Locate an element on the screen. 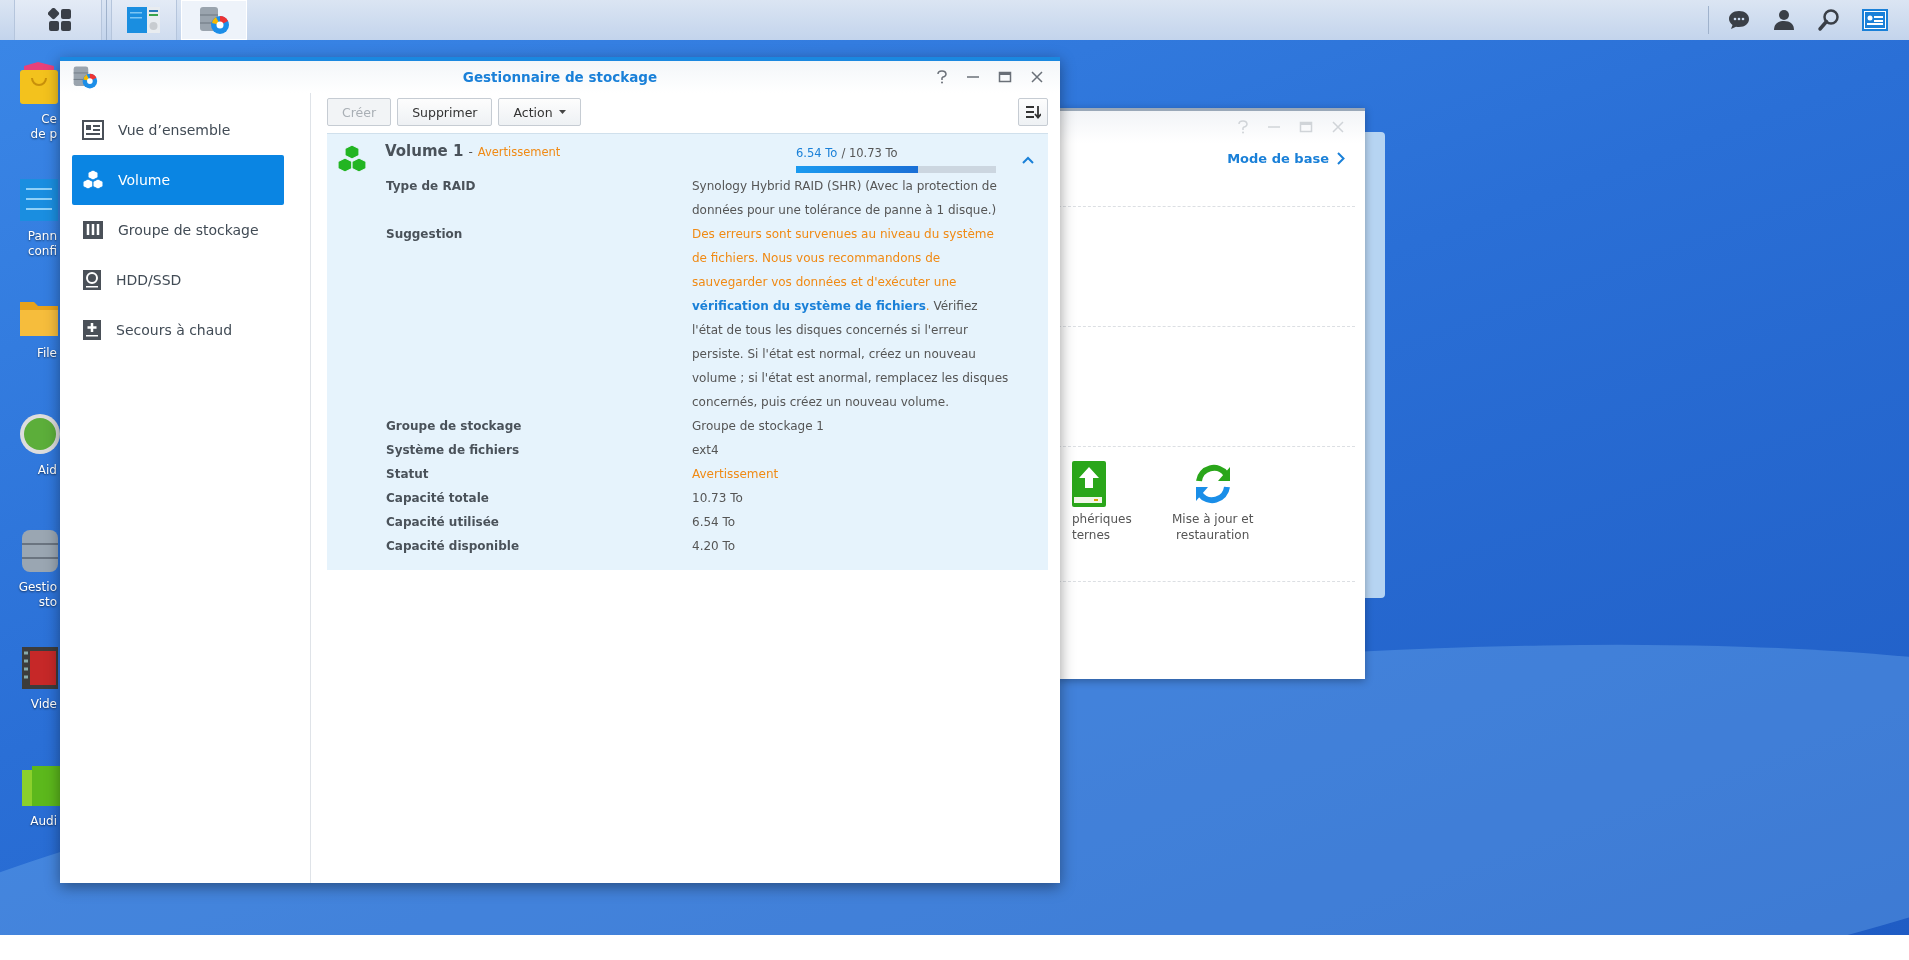  chat-icon is located at coordinates (1739, 20).